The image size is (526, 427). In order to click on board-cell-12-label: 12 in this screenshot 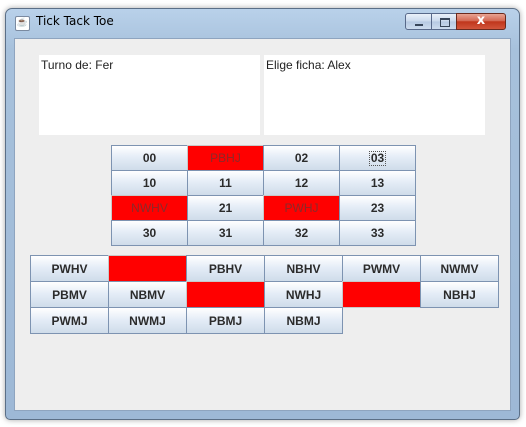, I will do `click(301, 183)`.